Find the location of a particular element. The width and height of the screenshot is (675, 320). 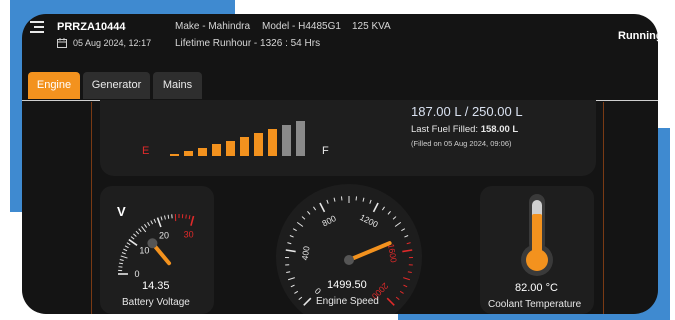

tab-generator: Generator is located at coordinates (116, 85).